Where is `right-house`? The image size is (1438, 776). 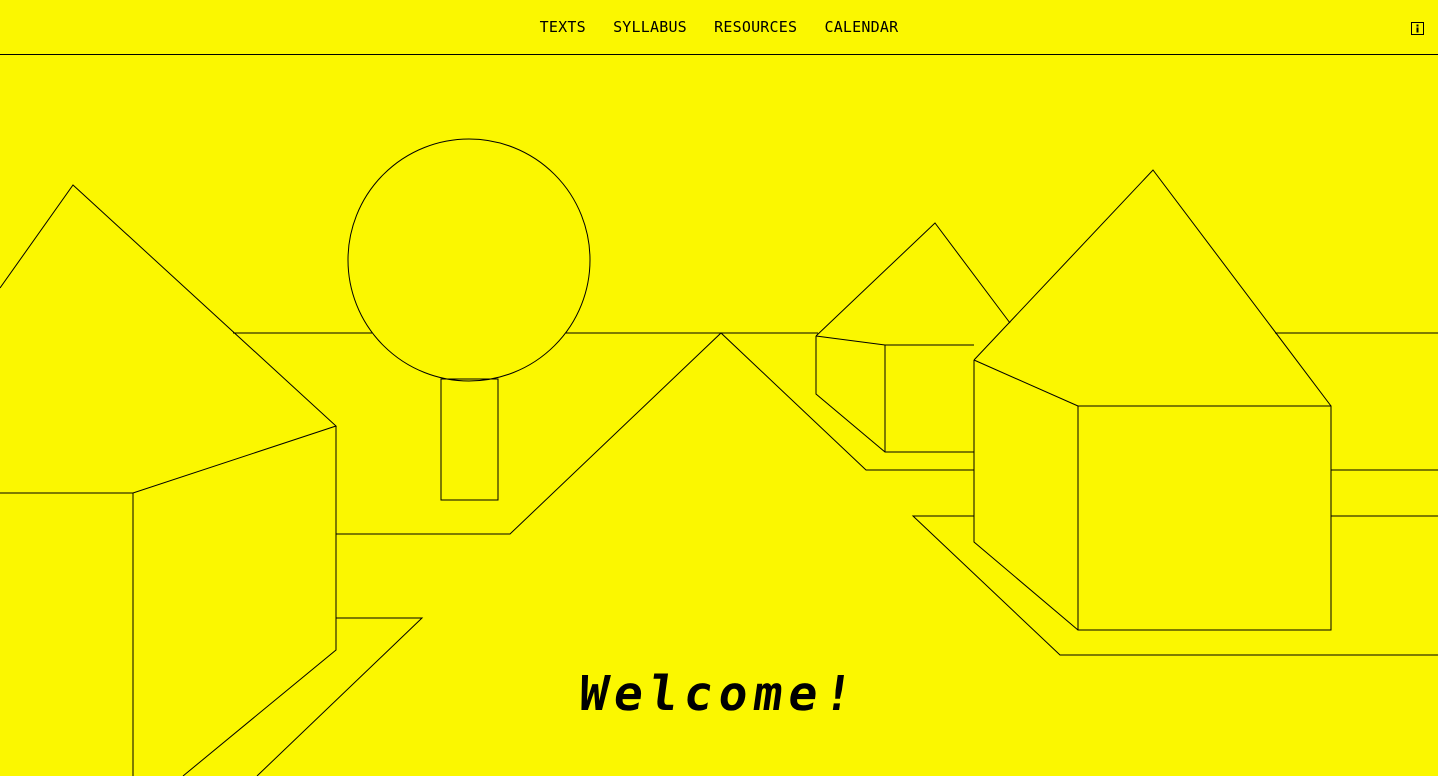 right-house is located at coordinates (1152, 400).